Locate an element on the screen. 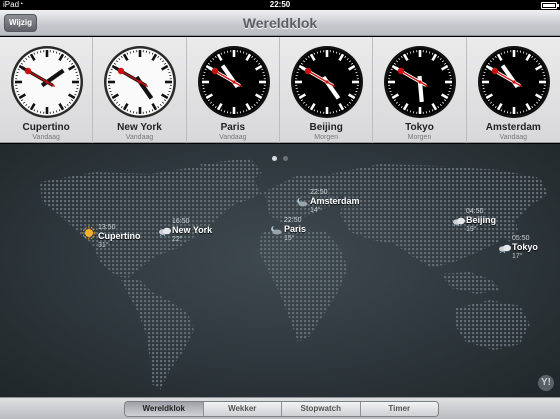 The width and height of the screenshot is (560, 419). page-indicator is located at coordinates (280, 157).